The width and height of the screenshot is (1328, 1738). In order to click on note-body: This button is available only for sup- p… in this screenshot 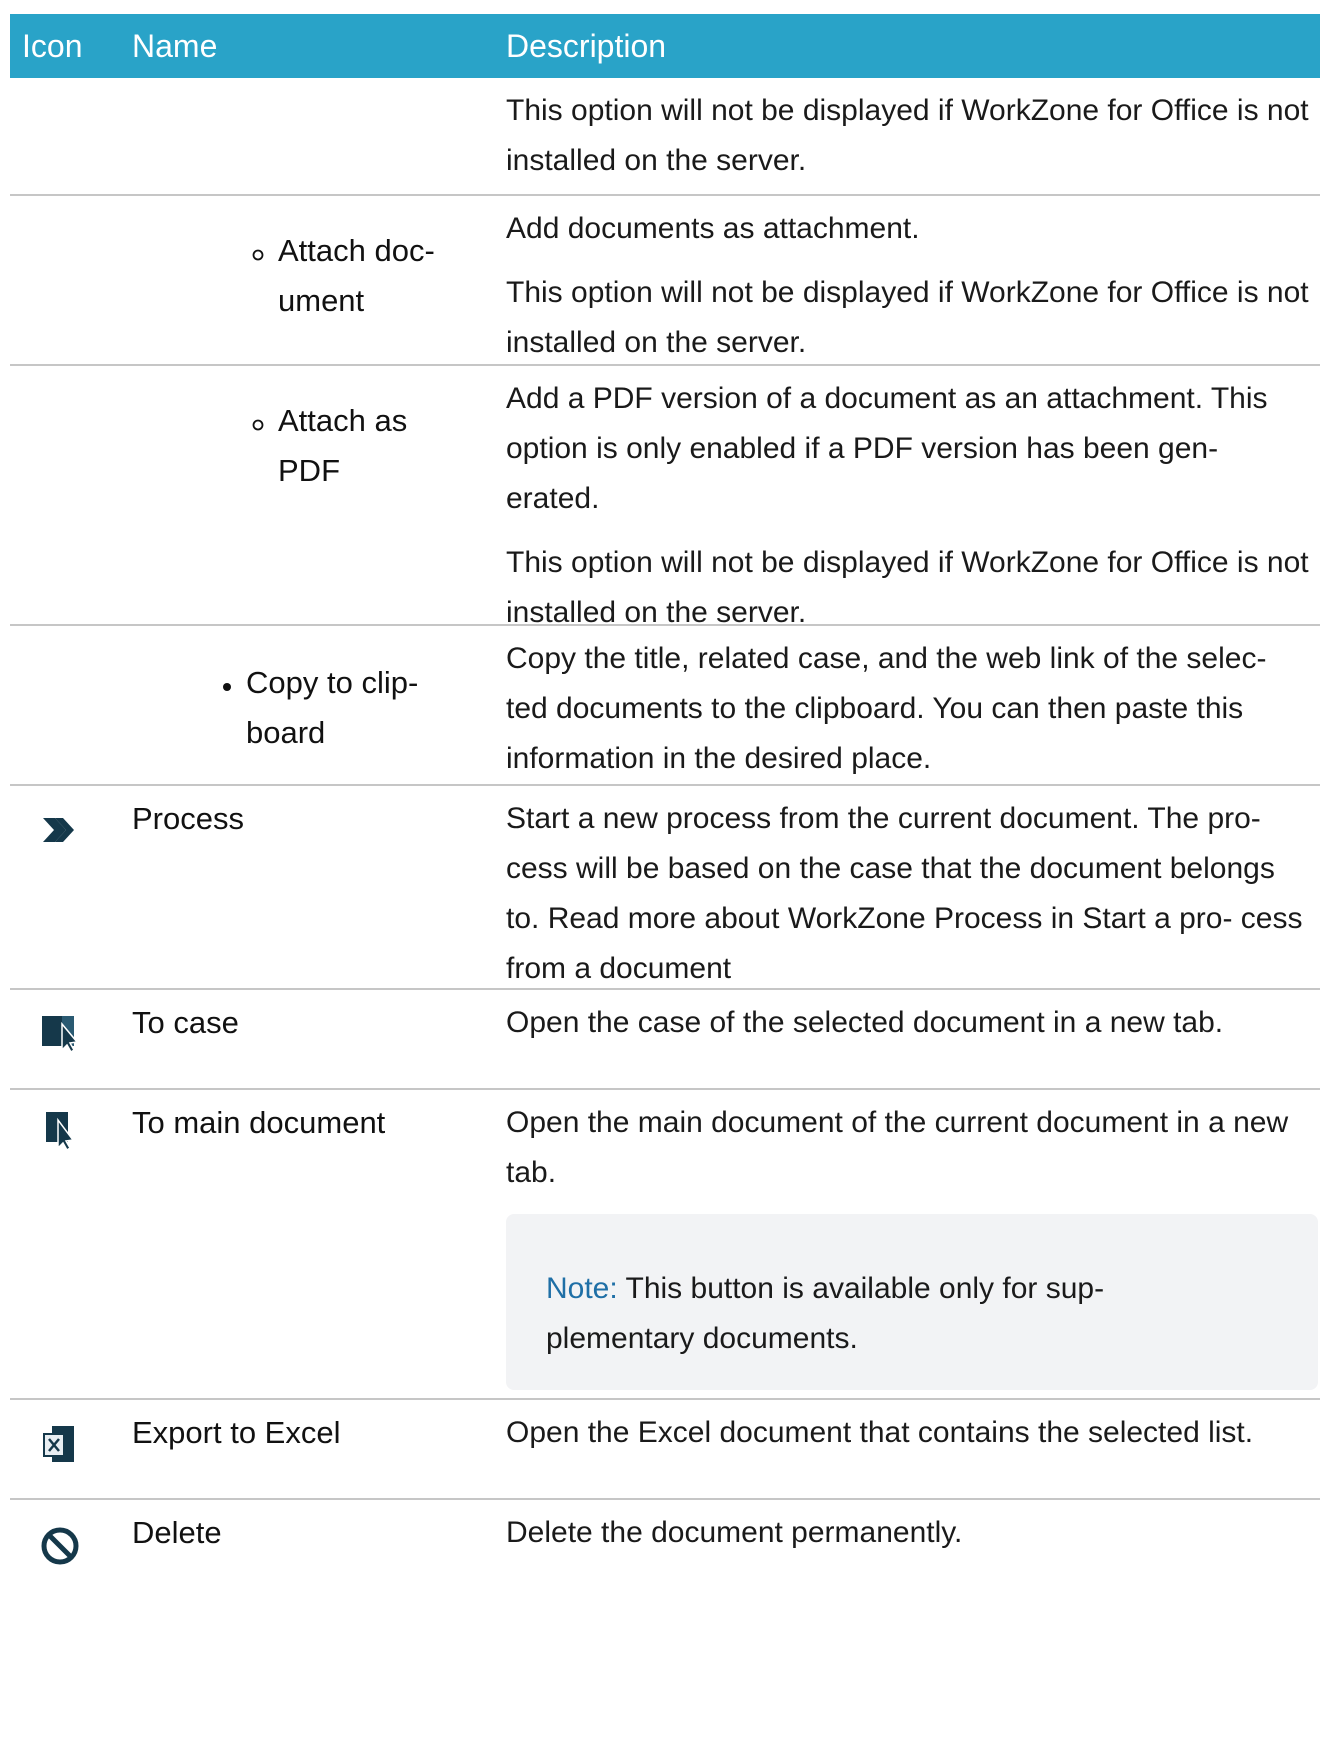, I will do `click(825, 1313)`.